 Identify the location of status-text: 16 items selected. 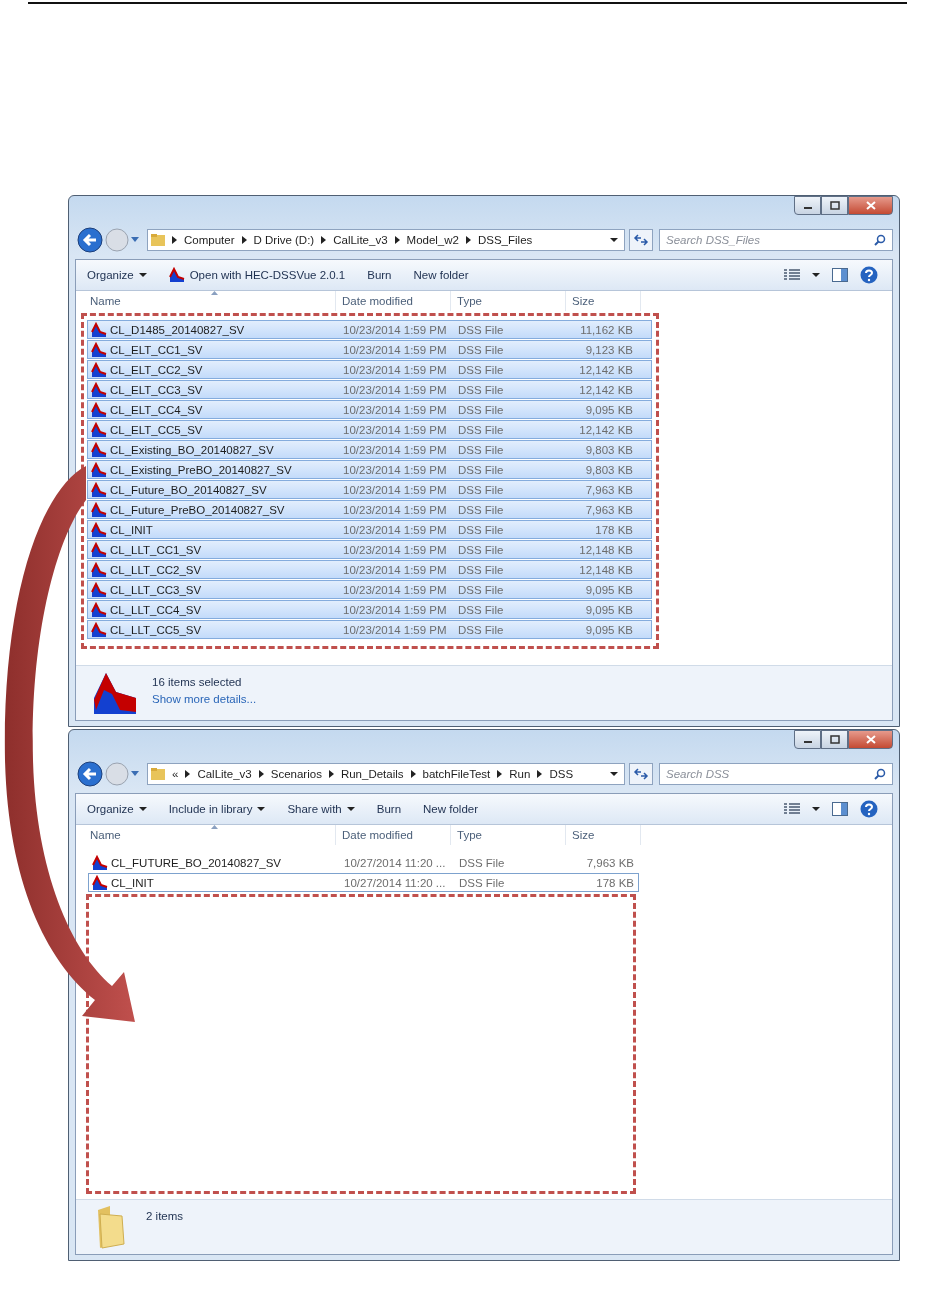
(197, 682).